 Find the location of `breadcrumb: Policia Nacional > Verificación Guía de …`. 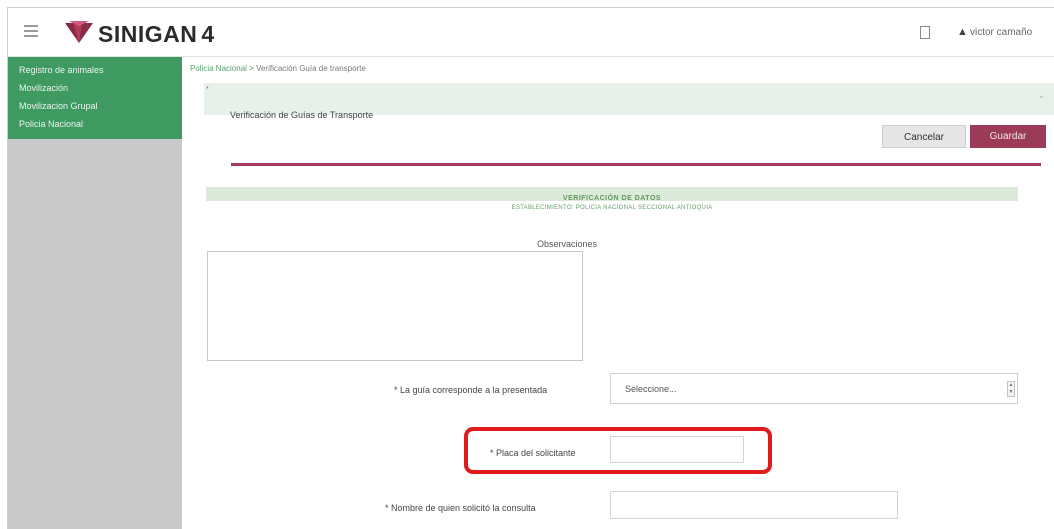

breadcrumb: Policia Nacional > Verificación Guía de … is located at coordinates (278, 68).